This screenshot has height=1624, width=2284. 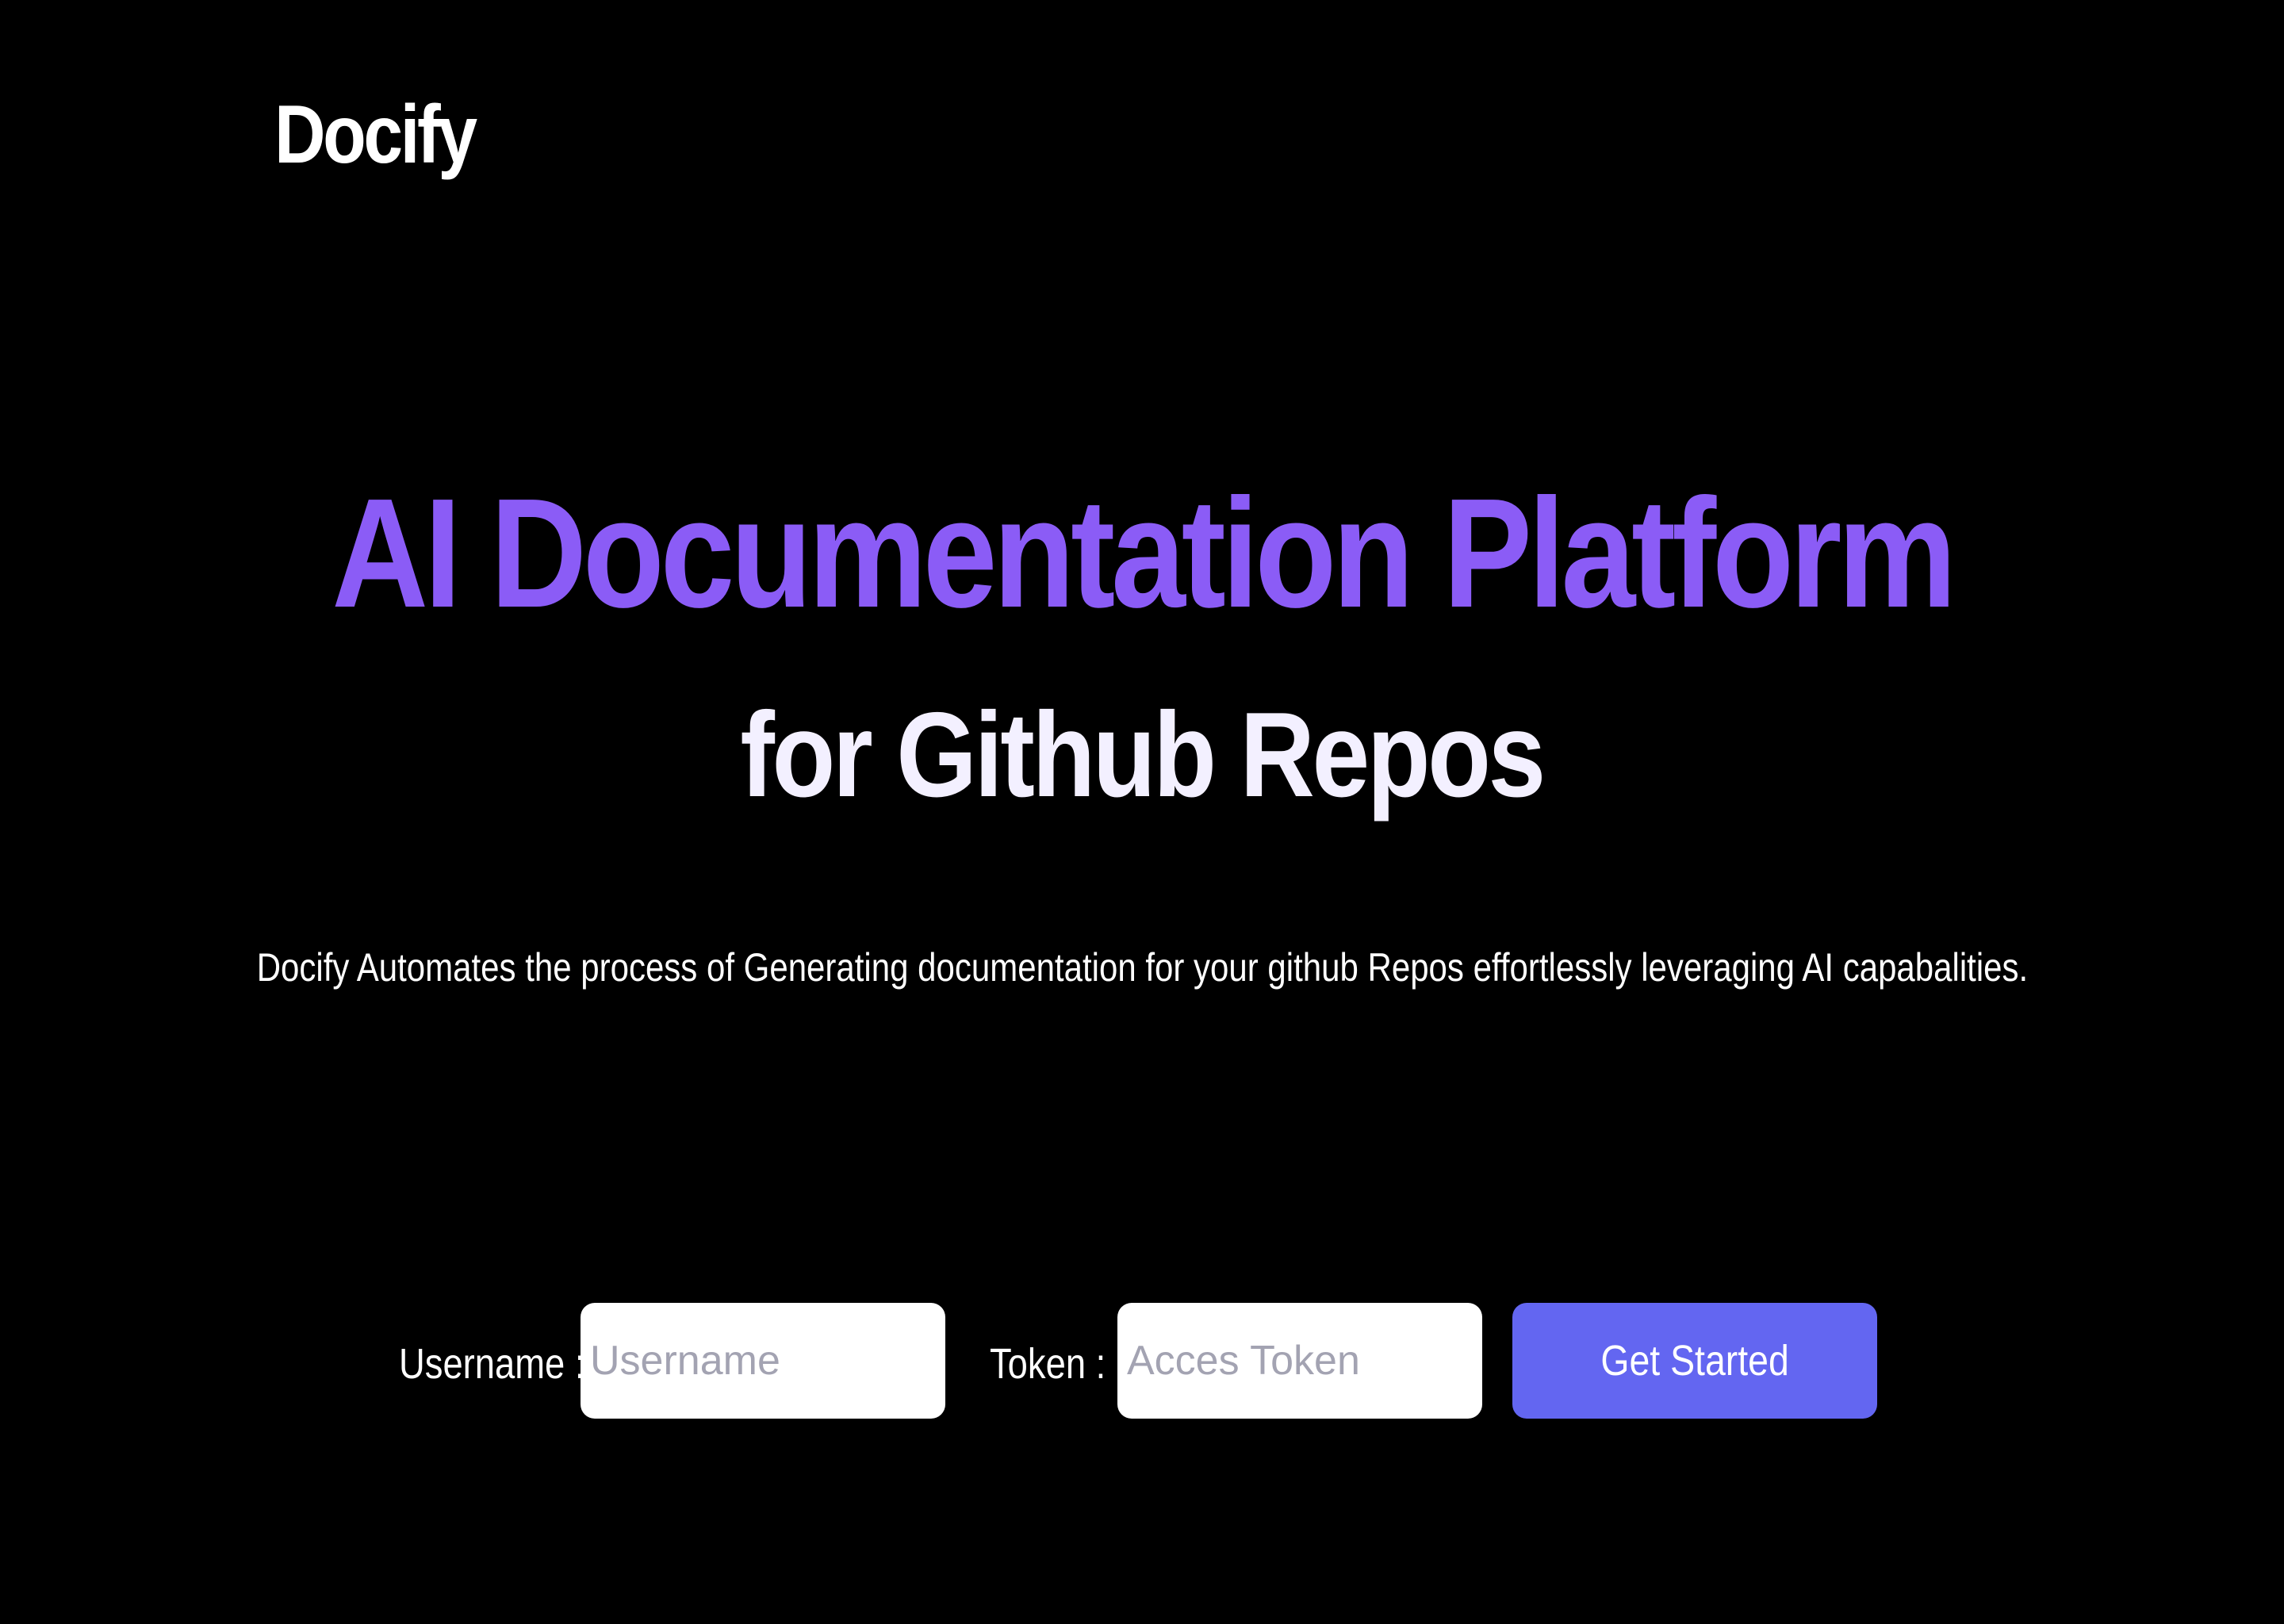 I want to click on hero-subtitle: for Github Repos, so click(x=1143, y=755).